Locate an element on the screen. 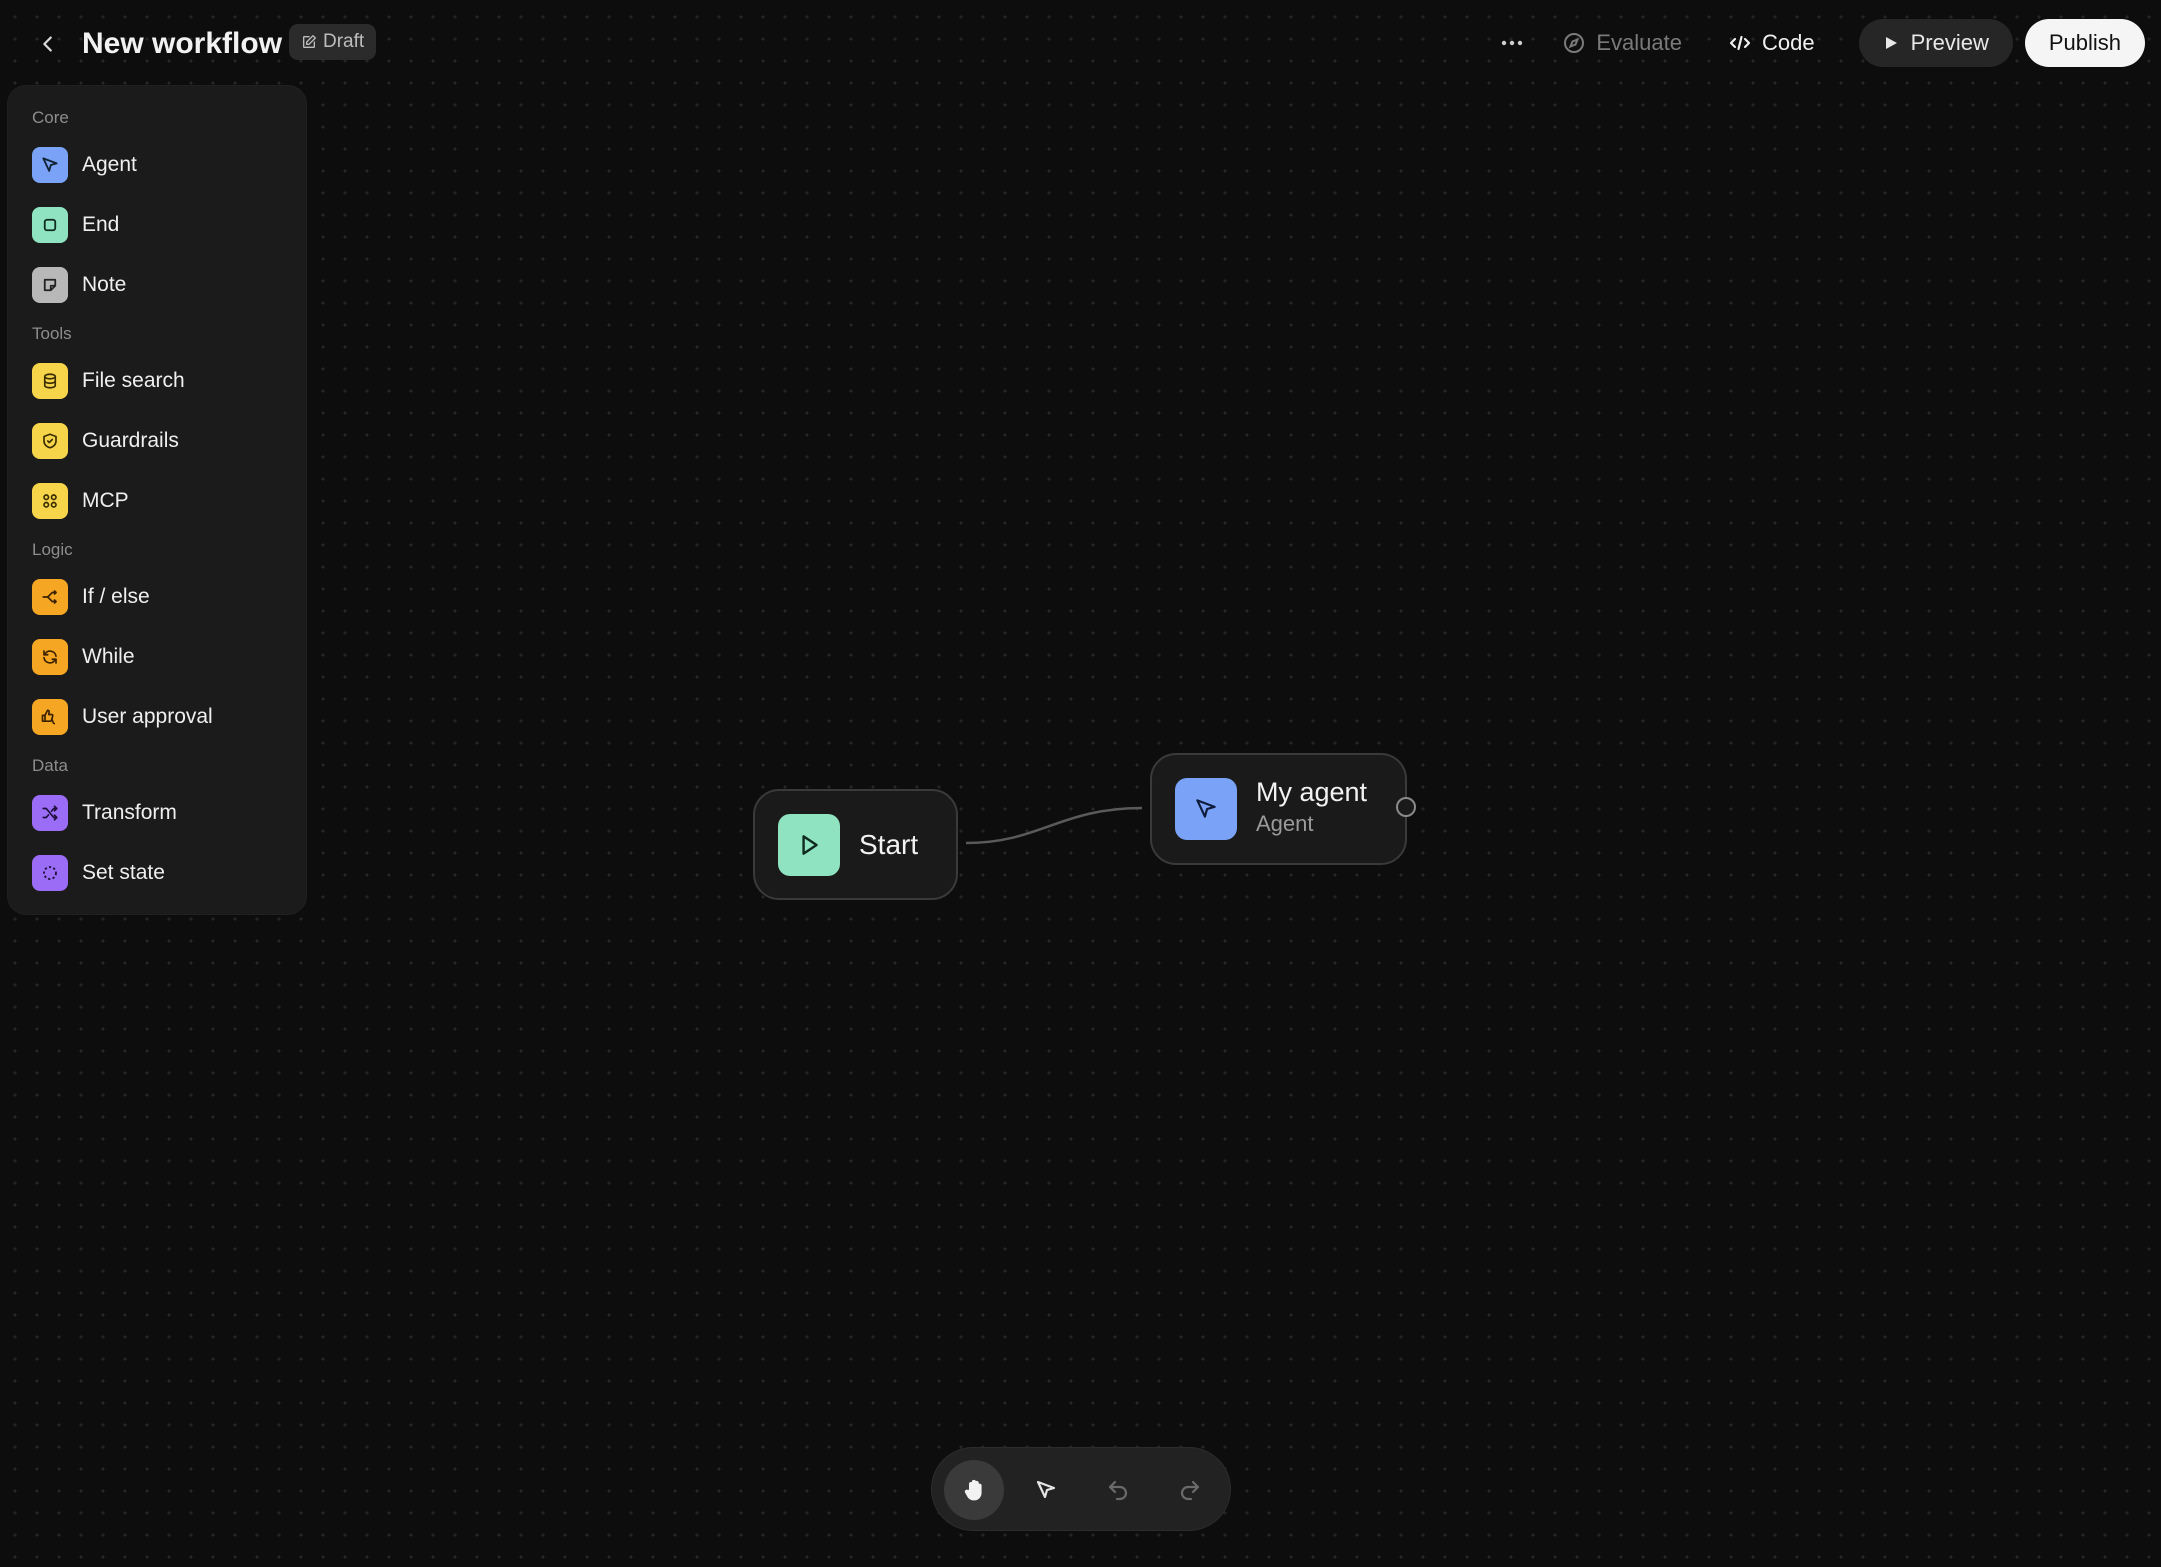  branch-icon is located at coordinates (50, 597).